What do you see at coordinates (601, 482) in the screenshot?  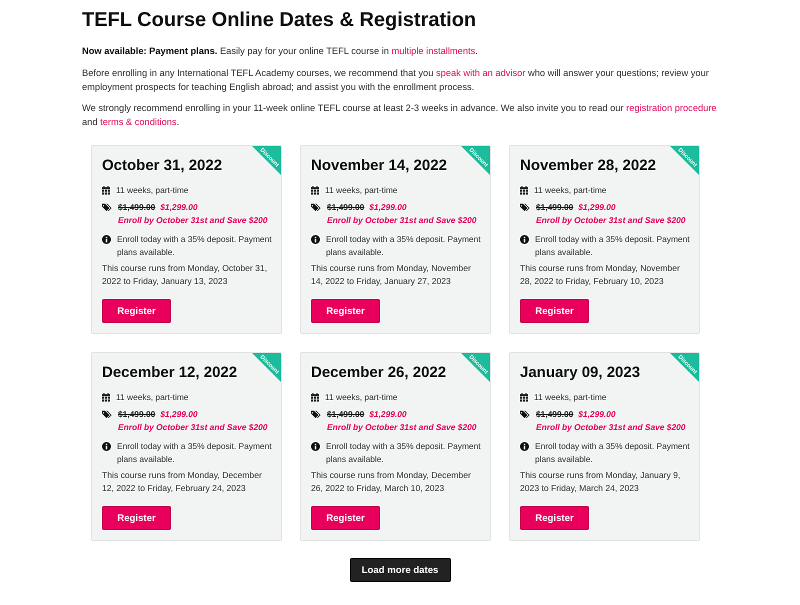 I see `schedule-text: This course runs from Monday, January 9, 2023 to Friday, March 24, 2023` at bounding box center [601, 482].